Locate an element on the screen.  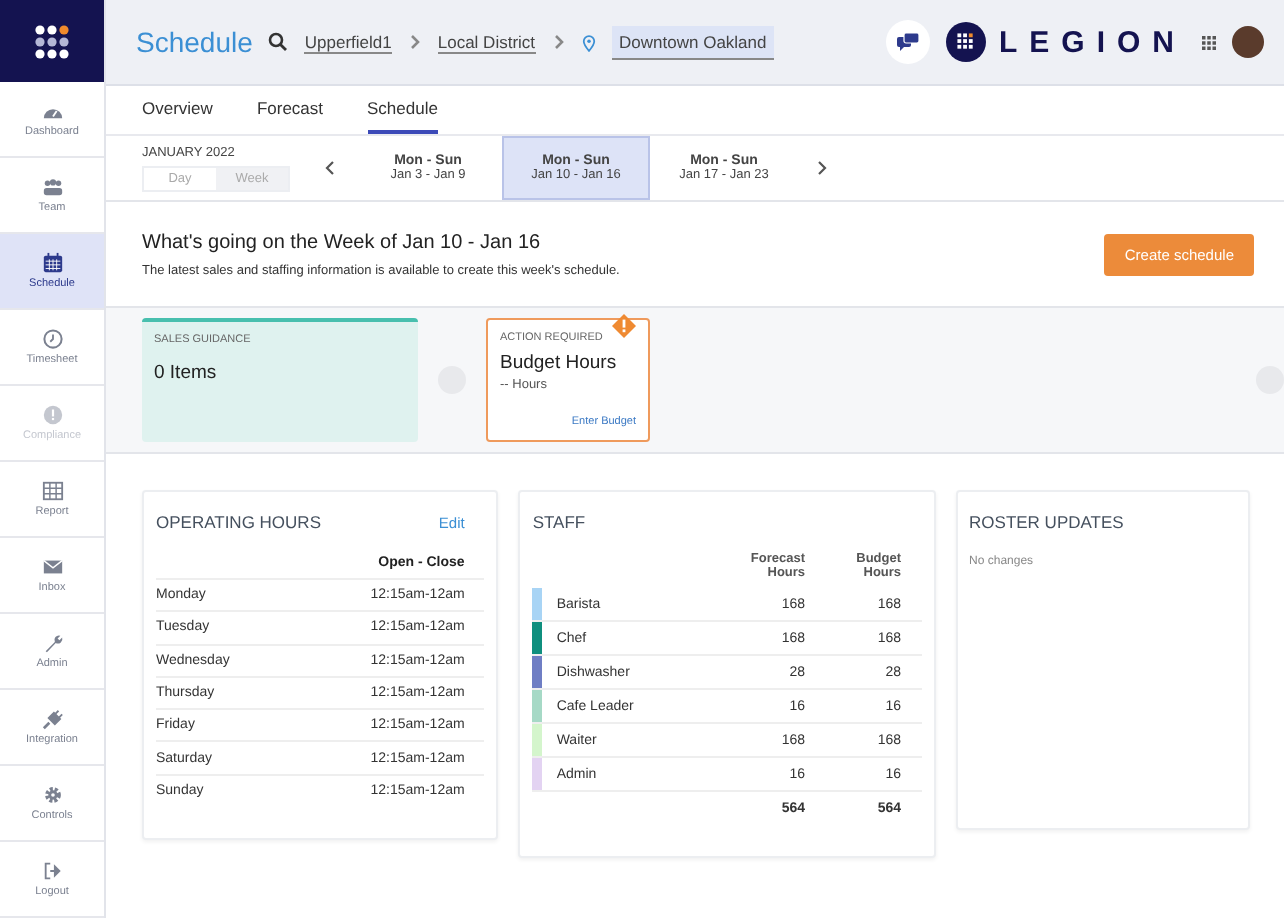
panel-title: ROSTER UPDATES is located at coordinates (1047, 522).